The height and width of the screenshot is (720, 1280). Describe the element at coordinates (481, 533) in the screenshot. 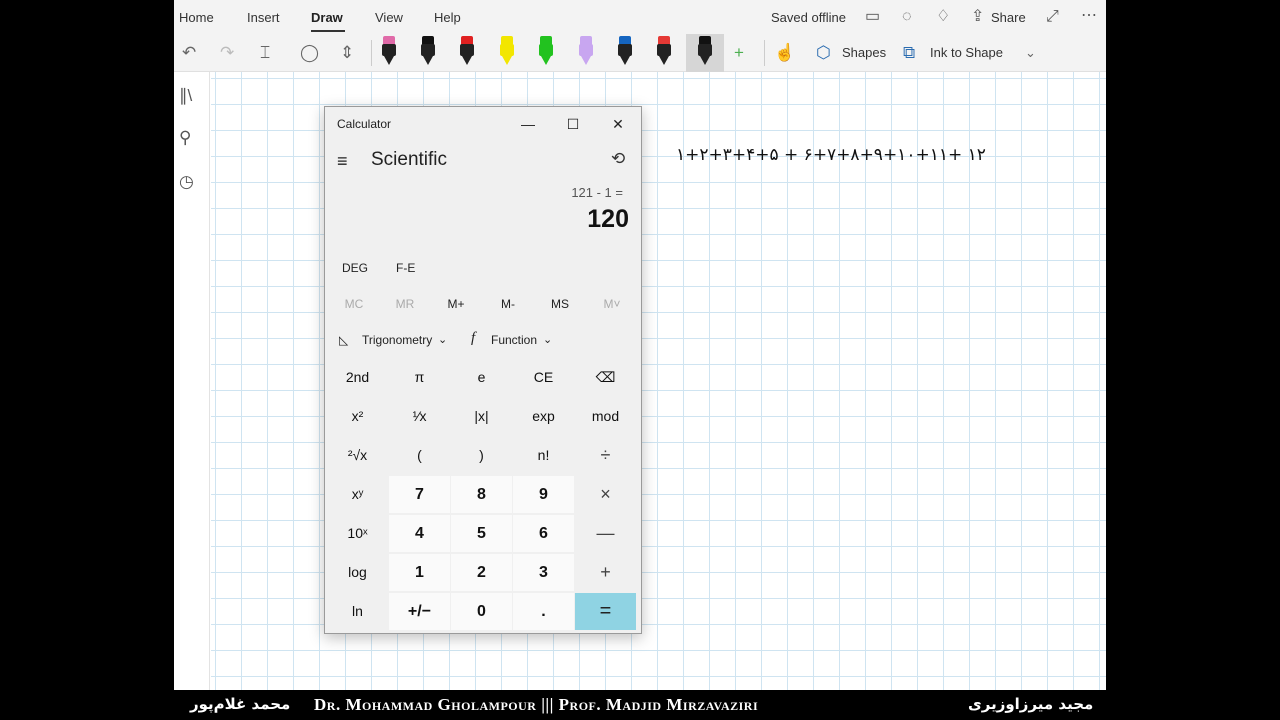

I see `key-4-2: 5` at that location.